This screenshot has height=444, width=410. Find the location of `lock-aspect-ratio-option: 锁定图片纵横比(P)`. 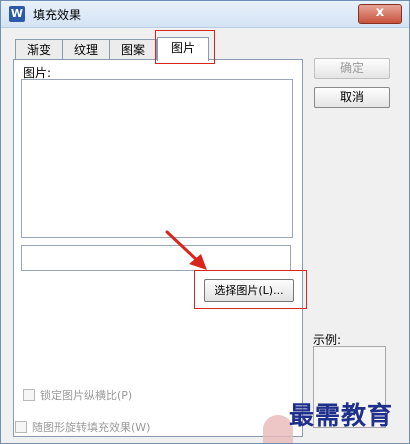

lock-aspect-ratio-option: 锁定图片纵横比(P) is located at coordinates (77, 395).